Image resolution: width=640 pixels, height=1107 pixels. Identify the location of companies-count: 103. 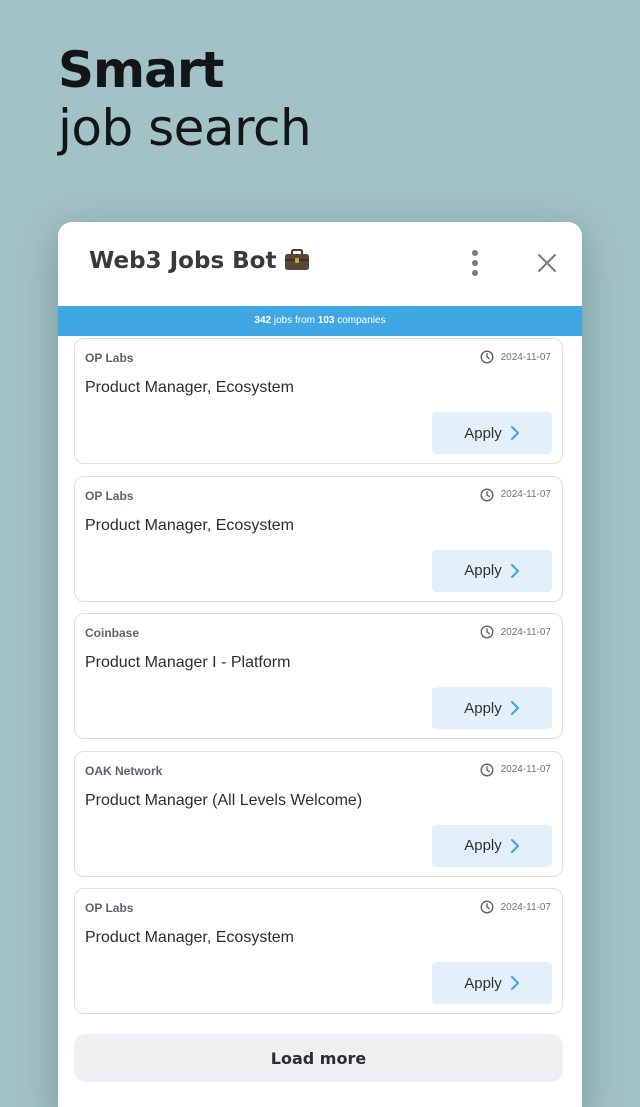
(326, 320).